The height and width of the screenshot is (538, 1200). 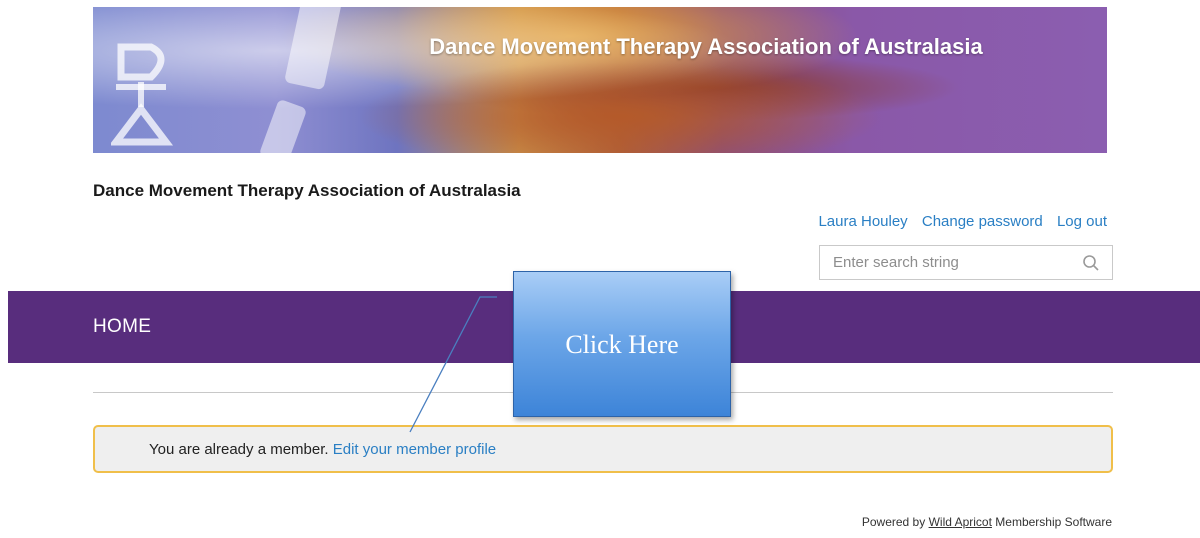 I want to click on log-out-link: Log out, so click(x=1082, y=221).